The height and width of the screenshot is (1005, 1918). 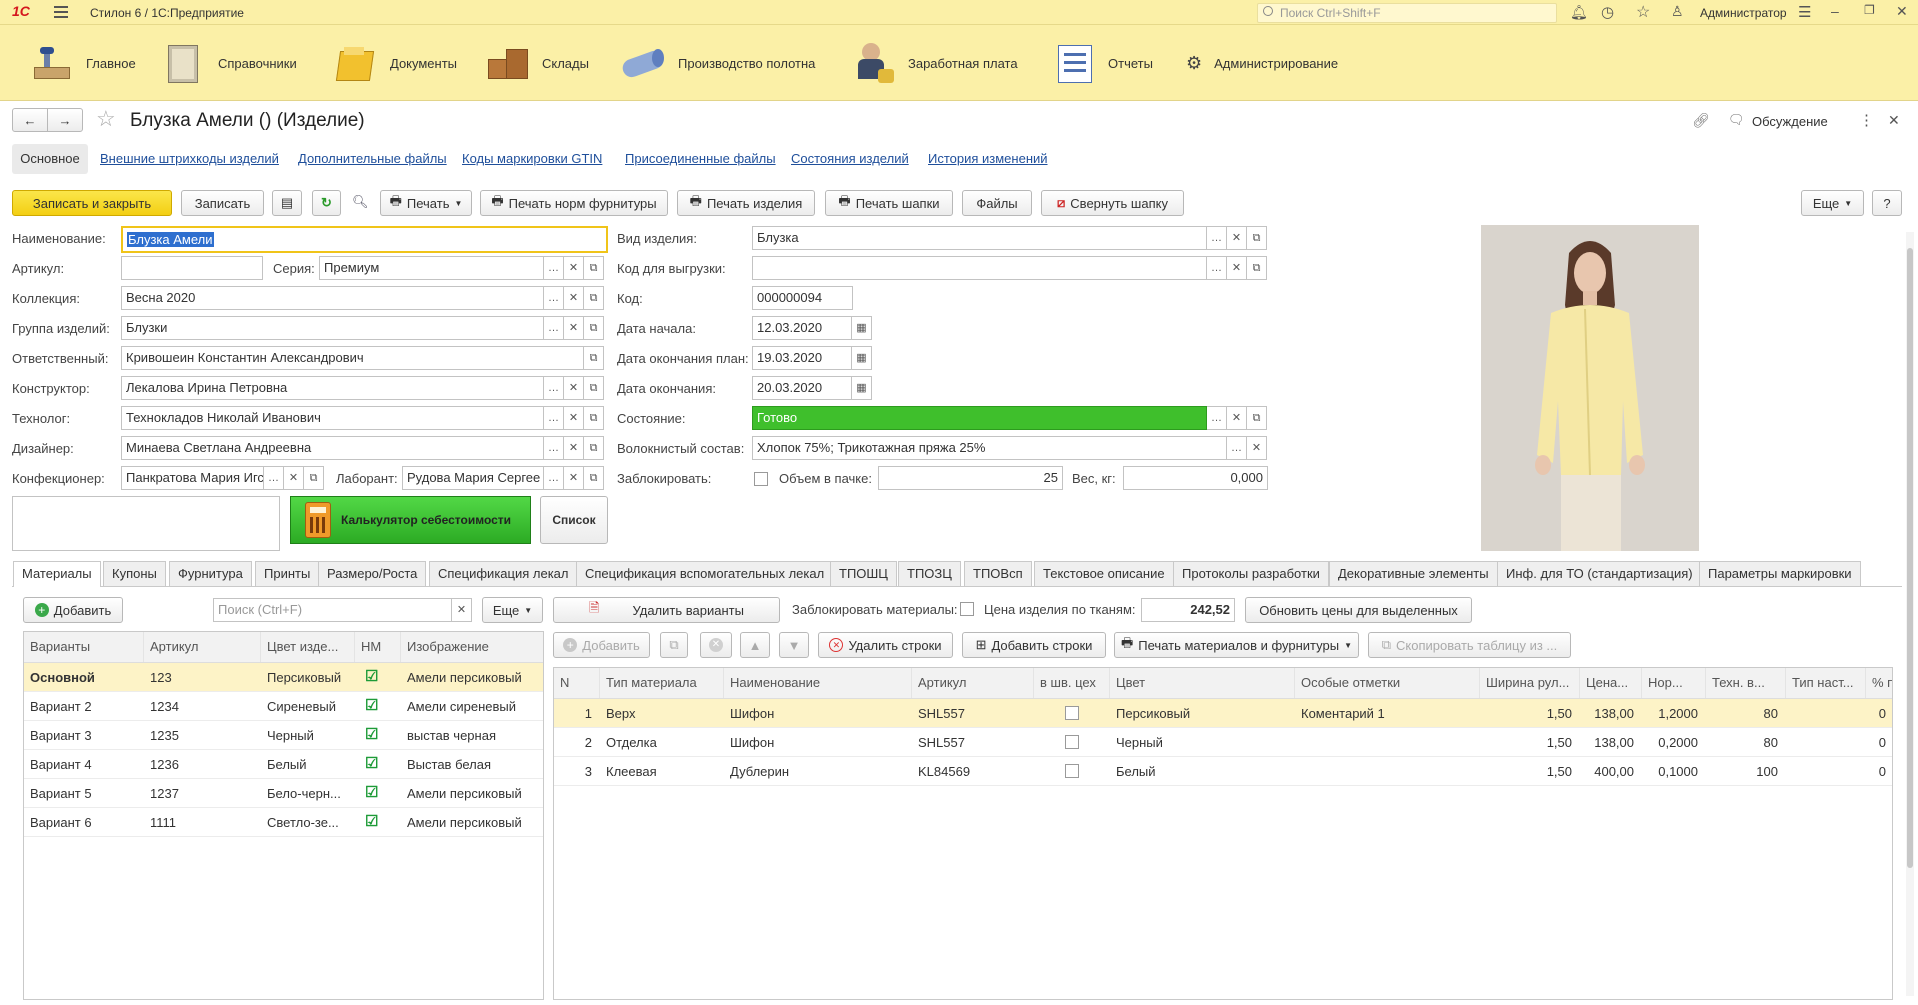 What do you see at coordinates (979, 238) in the screenshot?
I see `type-field: Блузка` at bounding box center [979, 238].